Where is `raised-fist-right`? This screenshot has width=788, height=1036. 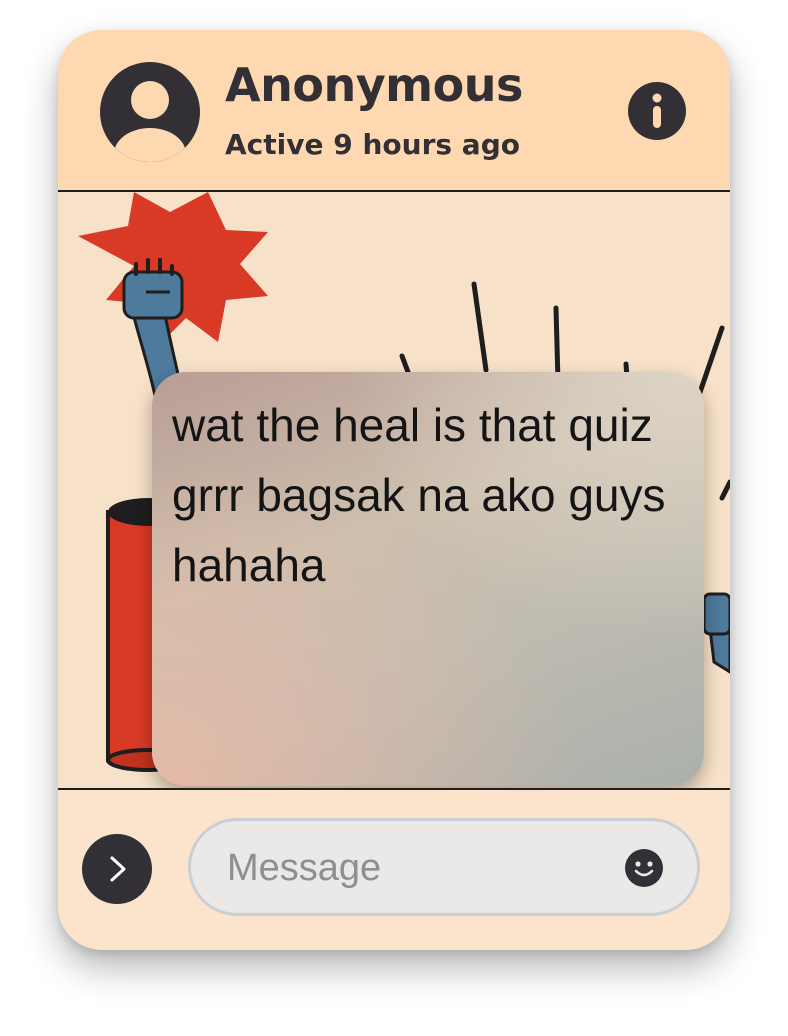
raised-fist-right is located at coordinates (716, 633).